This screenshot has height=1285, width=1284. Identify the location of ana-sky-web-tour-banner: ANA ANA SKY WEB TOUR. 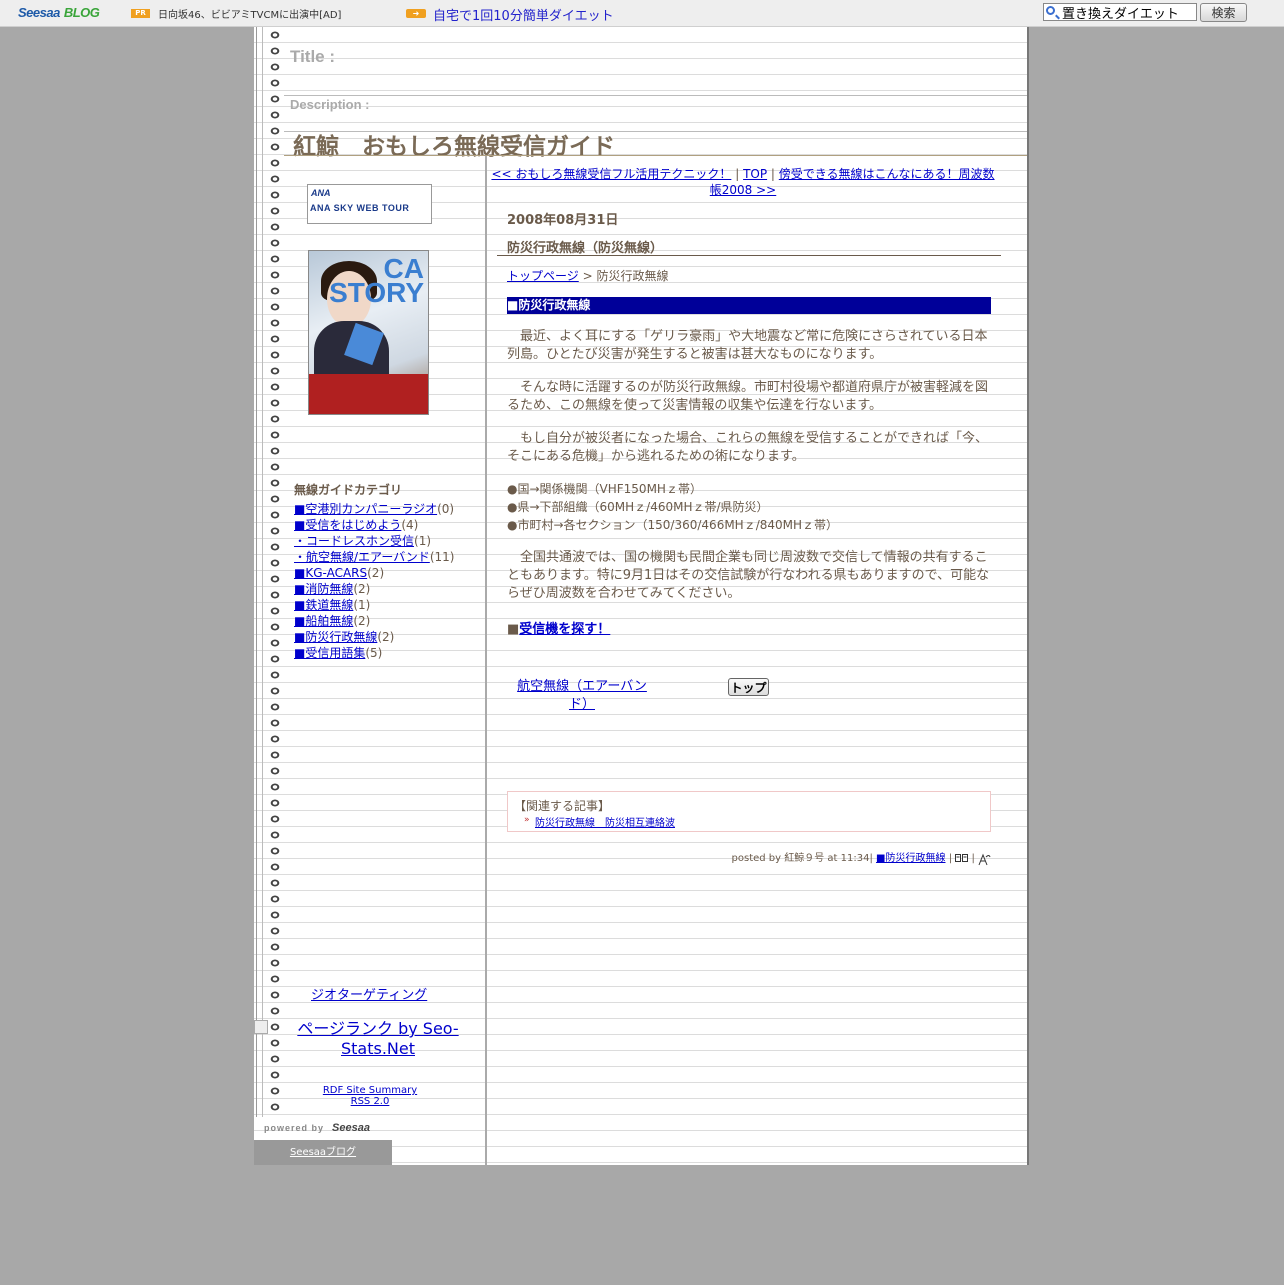
(369, 204).